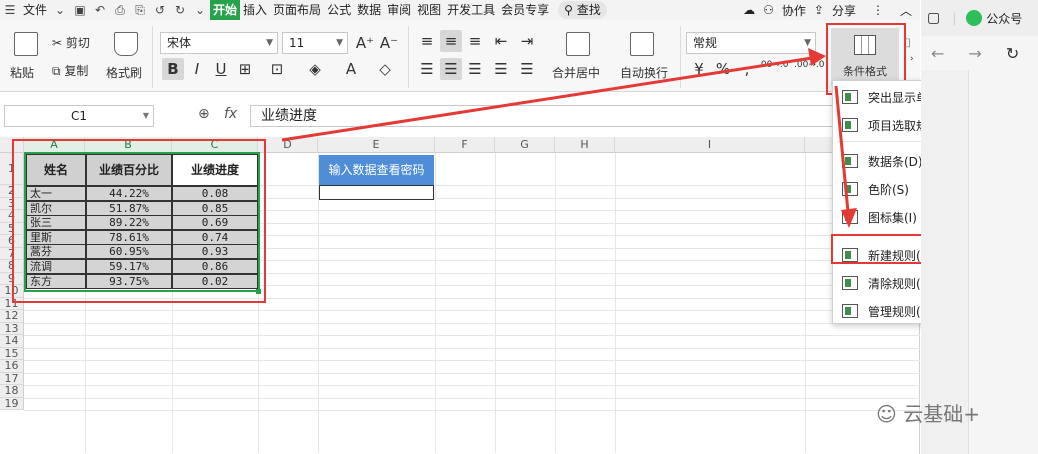  Describe the element at coordinates (895, 161) in the screenshot. I see `menu-item-label: 数据条(D)` at that location.